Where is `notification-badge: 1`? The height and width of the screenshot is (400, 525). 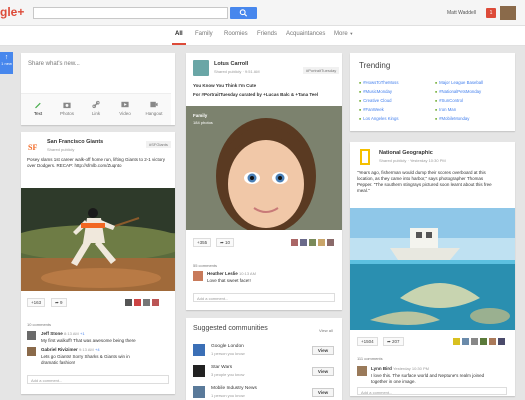 notification-badge: 1 is located at coordinates (491, 13).